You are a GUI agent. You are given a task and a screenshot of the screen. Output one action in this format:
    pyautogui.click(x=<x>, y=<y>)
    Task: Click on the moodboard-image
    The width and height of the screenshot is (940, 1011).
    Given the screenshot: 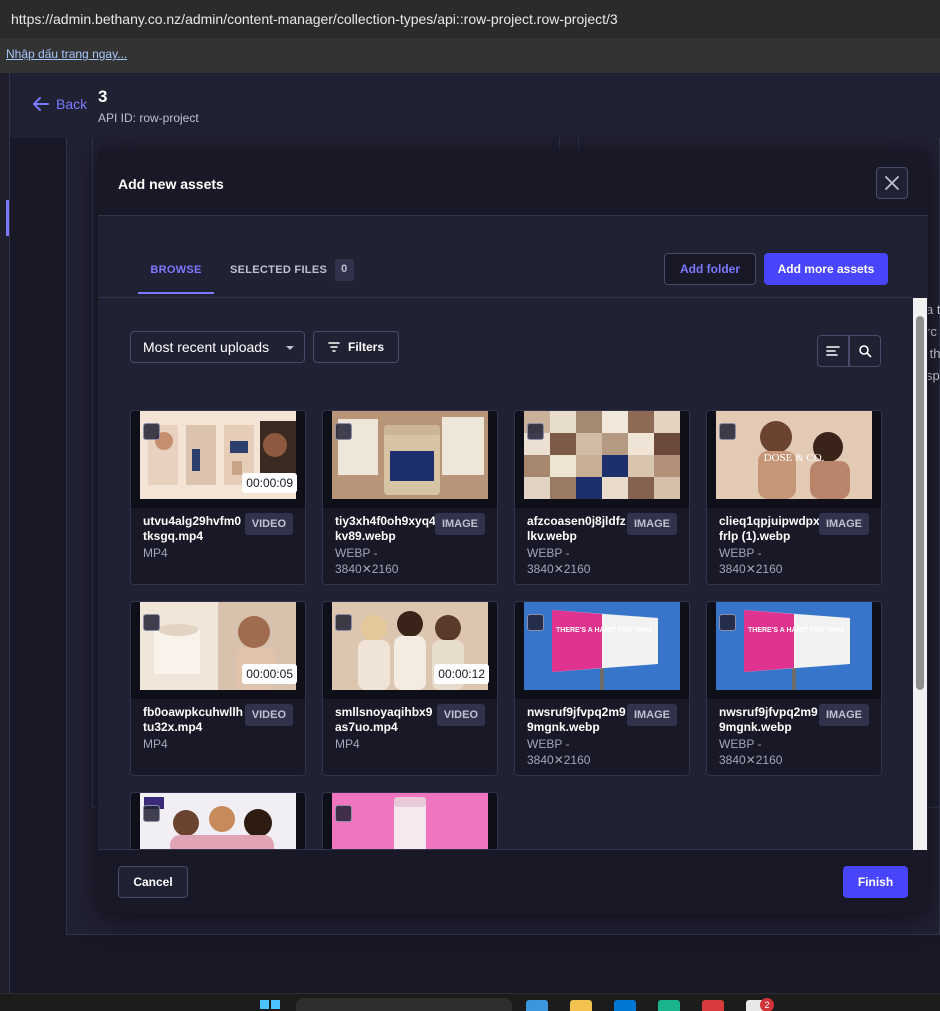 What is the action you would take?
    pyautogui.click(x=602, y=455)
    